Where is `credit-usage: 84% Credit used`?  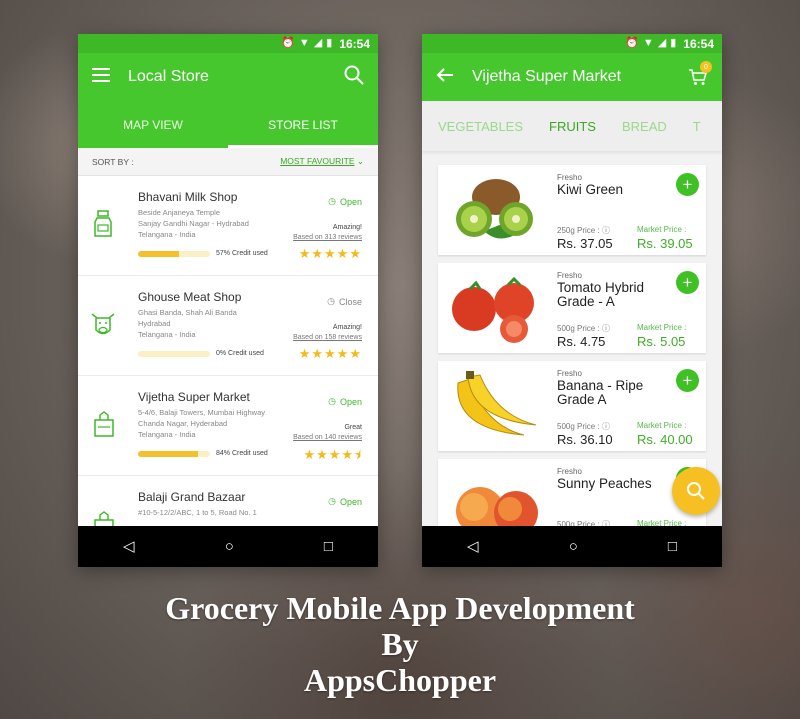 credit-usage: 84% Credit used is located at coordinates (203, 453).